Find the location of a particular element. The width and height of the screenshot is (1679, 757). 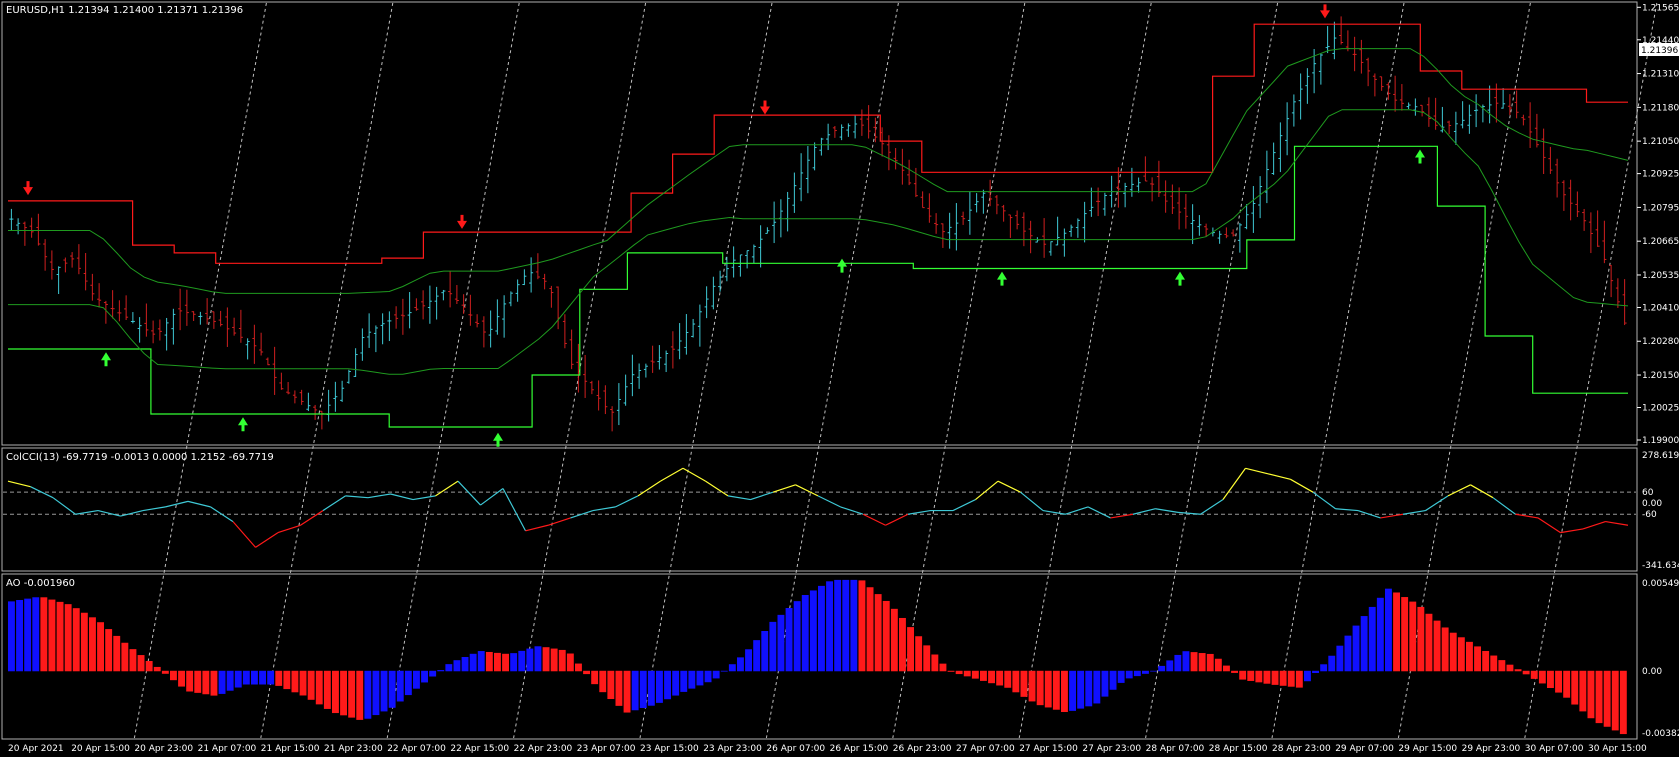

price-tick-label: 1.21565 is located at coordinates (1660, 8).